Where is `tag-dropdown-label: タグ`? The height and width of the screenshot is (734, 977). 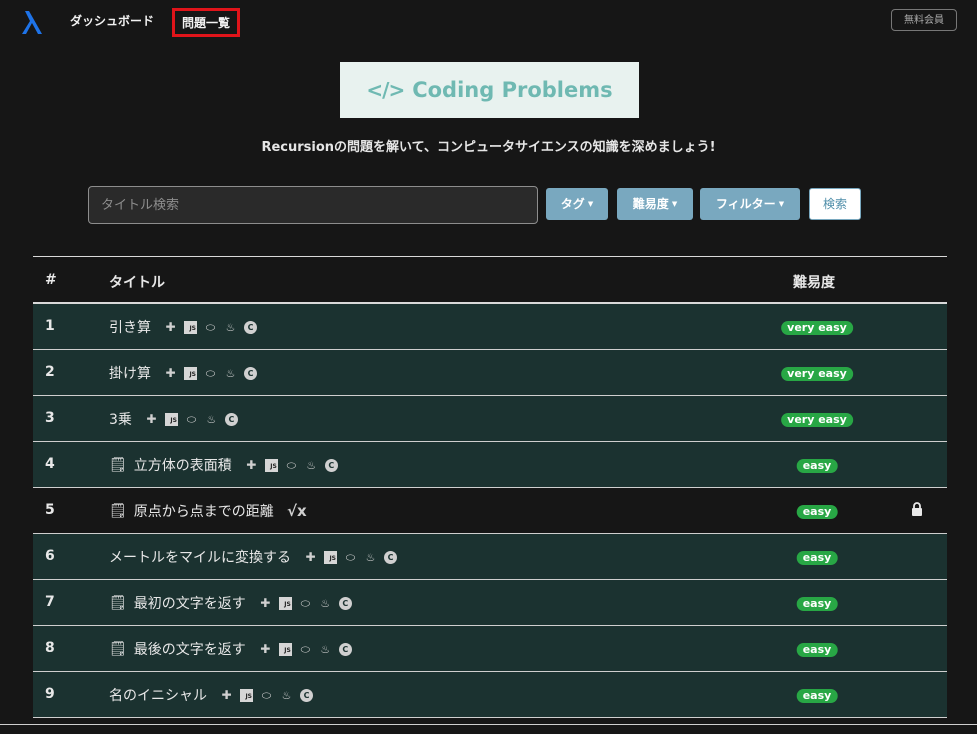
tag-dropdown-label: タグ is located at coordinates (572, 204).